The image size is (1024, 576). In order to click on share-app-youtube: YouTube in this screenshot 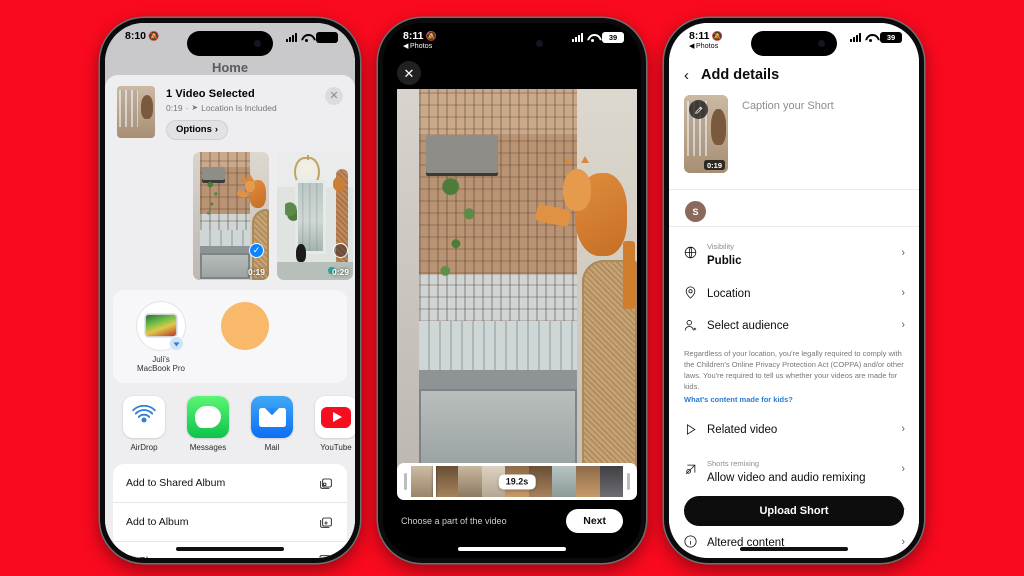, I will do `click(335, 424)`.